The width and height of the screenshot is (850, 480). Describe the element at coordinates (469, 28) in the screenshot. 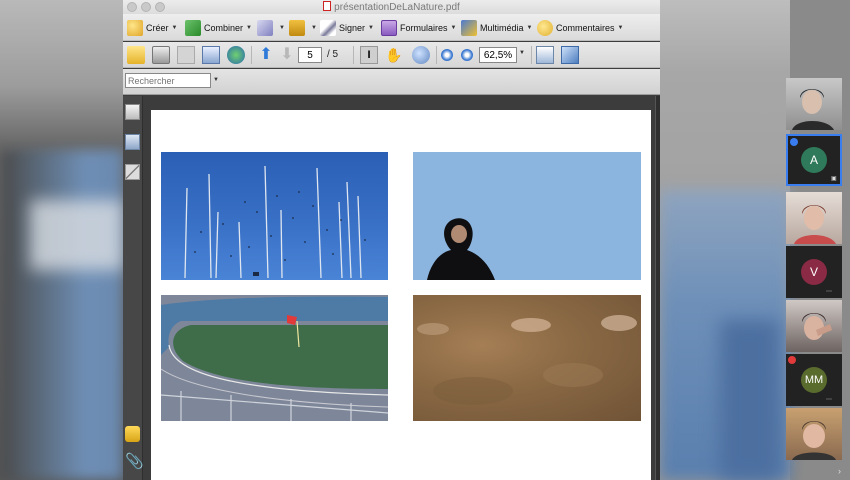

I see `multimedia-icon` at that location.